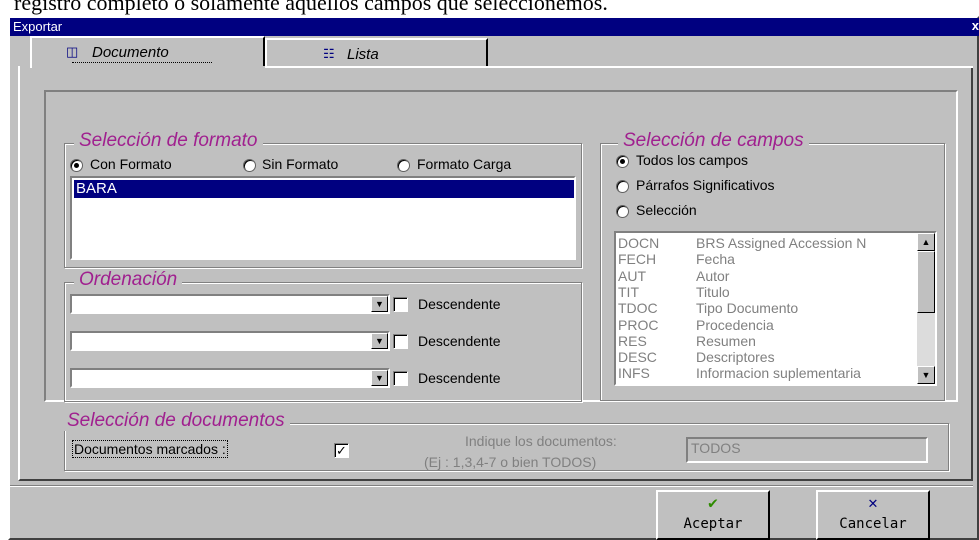  Describe the element at coordinates (926, 282) in the screenshot. I see `scroll-thumb` at that location.